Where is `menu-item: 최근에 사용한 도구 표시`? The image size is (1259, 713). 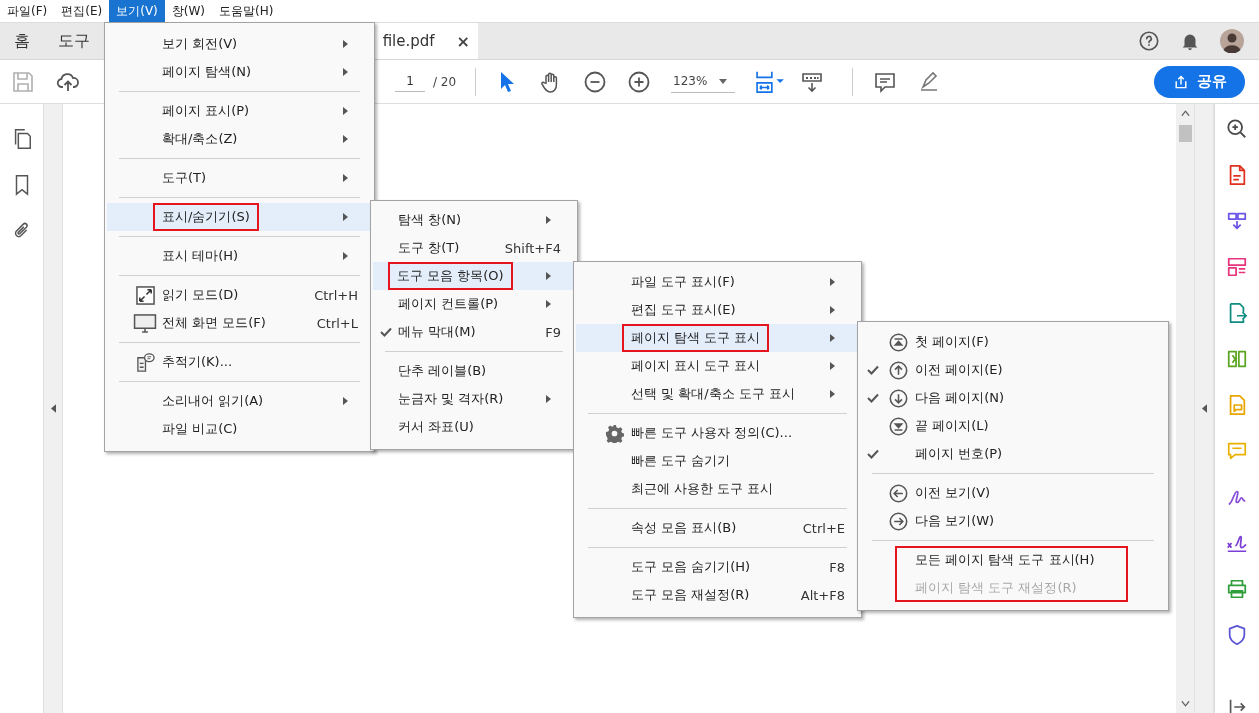 menu-item: 최근에 사용한 도구 표시 is located at coordinates (717, 489).